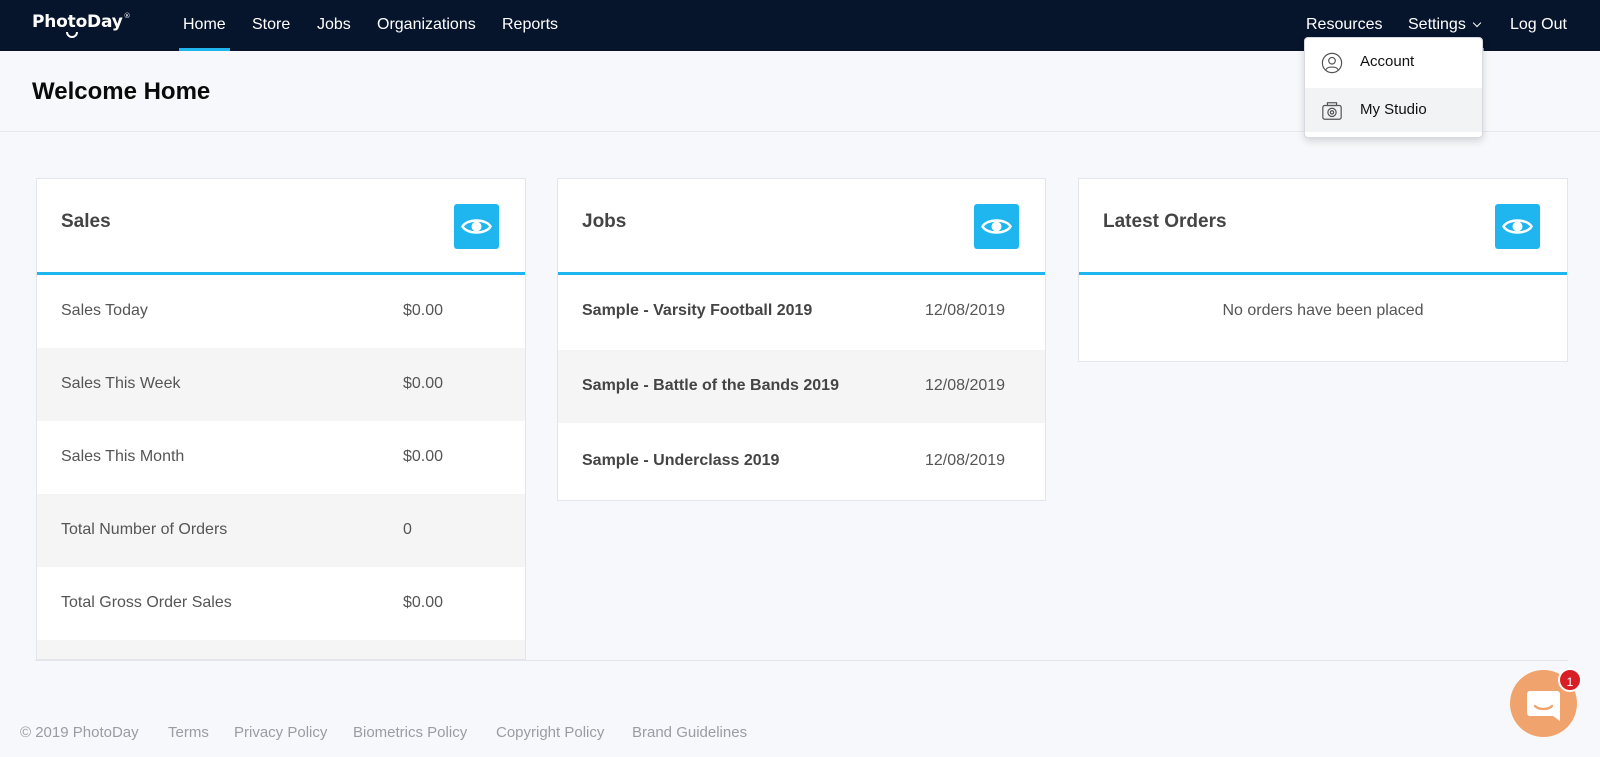 This screenshot has height=757, width=1600. Describe the element at coordinates (281, 603) in the screenshot. I see `sales-row-gross: Total Gross Order Sales $0.00` at that location.